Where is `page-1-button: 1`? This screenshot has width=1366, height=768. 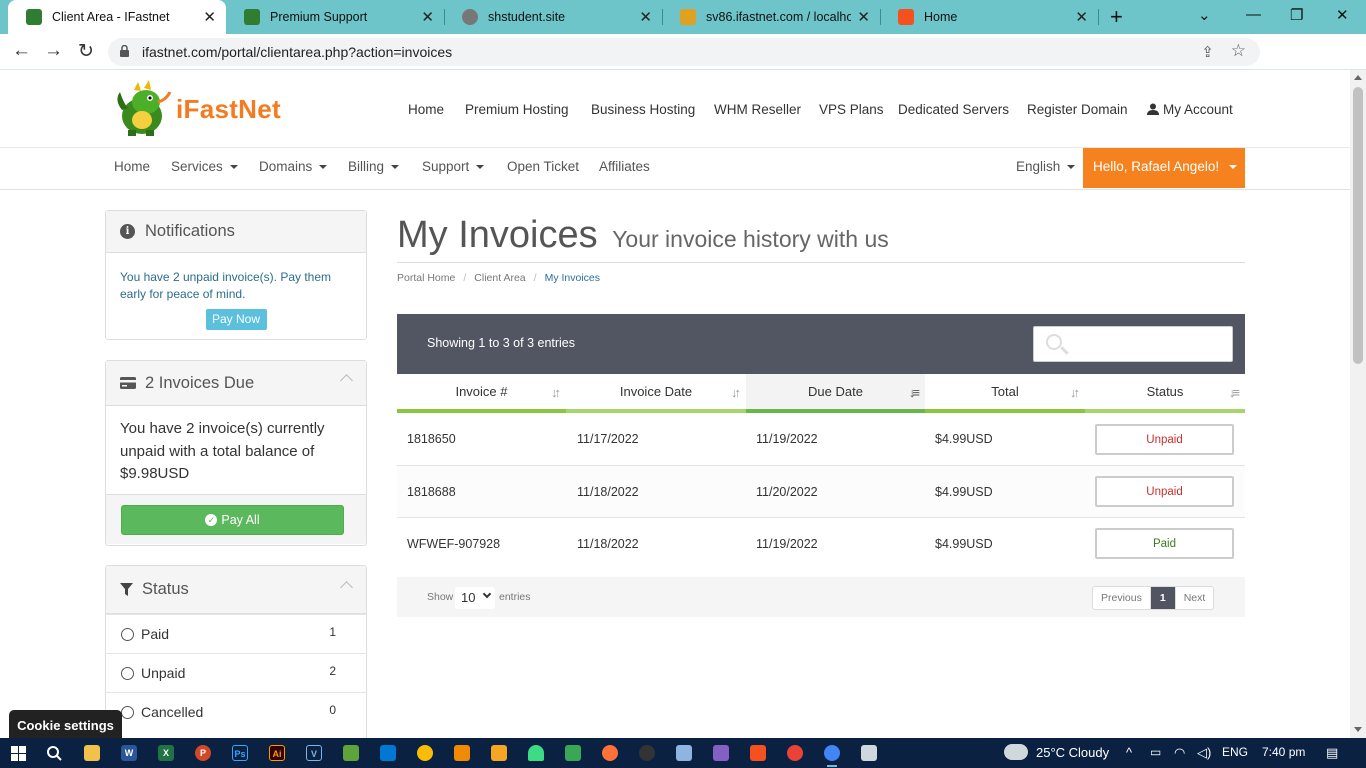 page-1-button: 1 is located at coordinates (1162, 598).